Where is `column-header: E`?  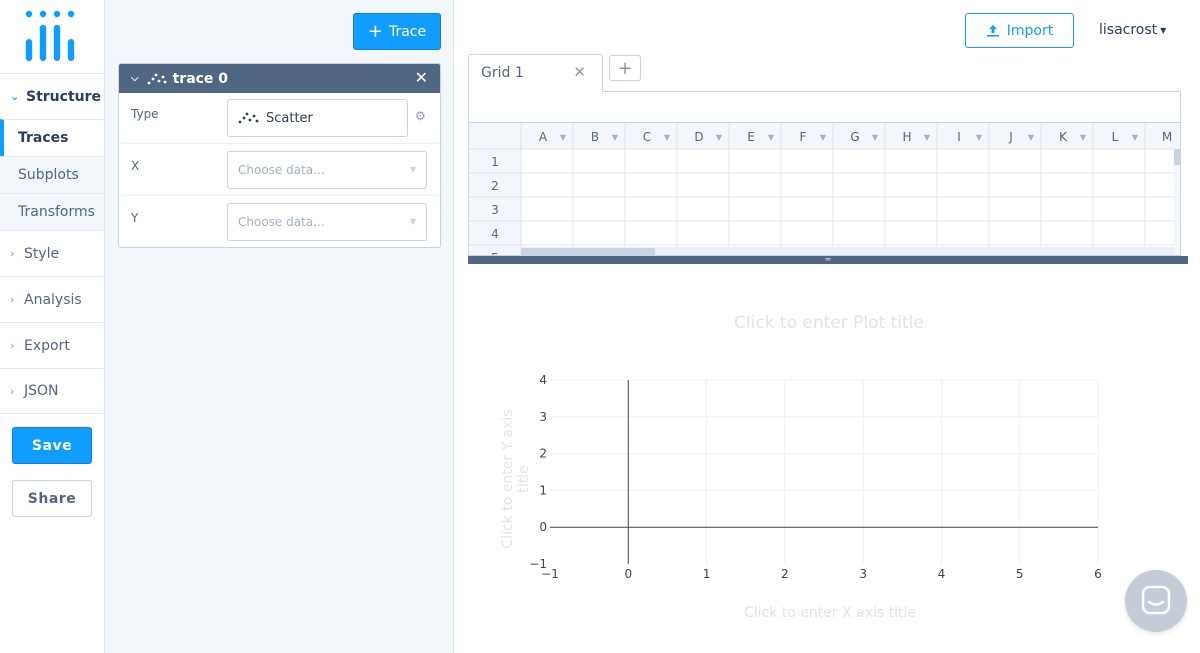 column-header: E is located at coordinates (751, 137).